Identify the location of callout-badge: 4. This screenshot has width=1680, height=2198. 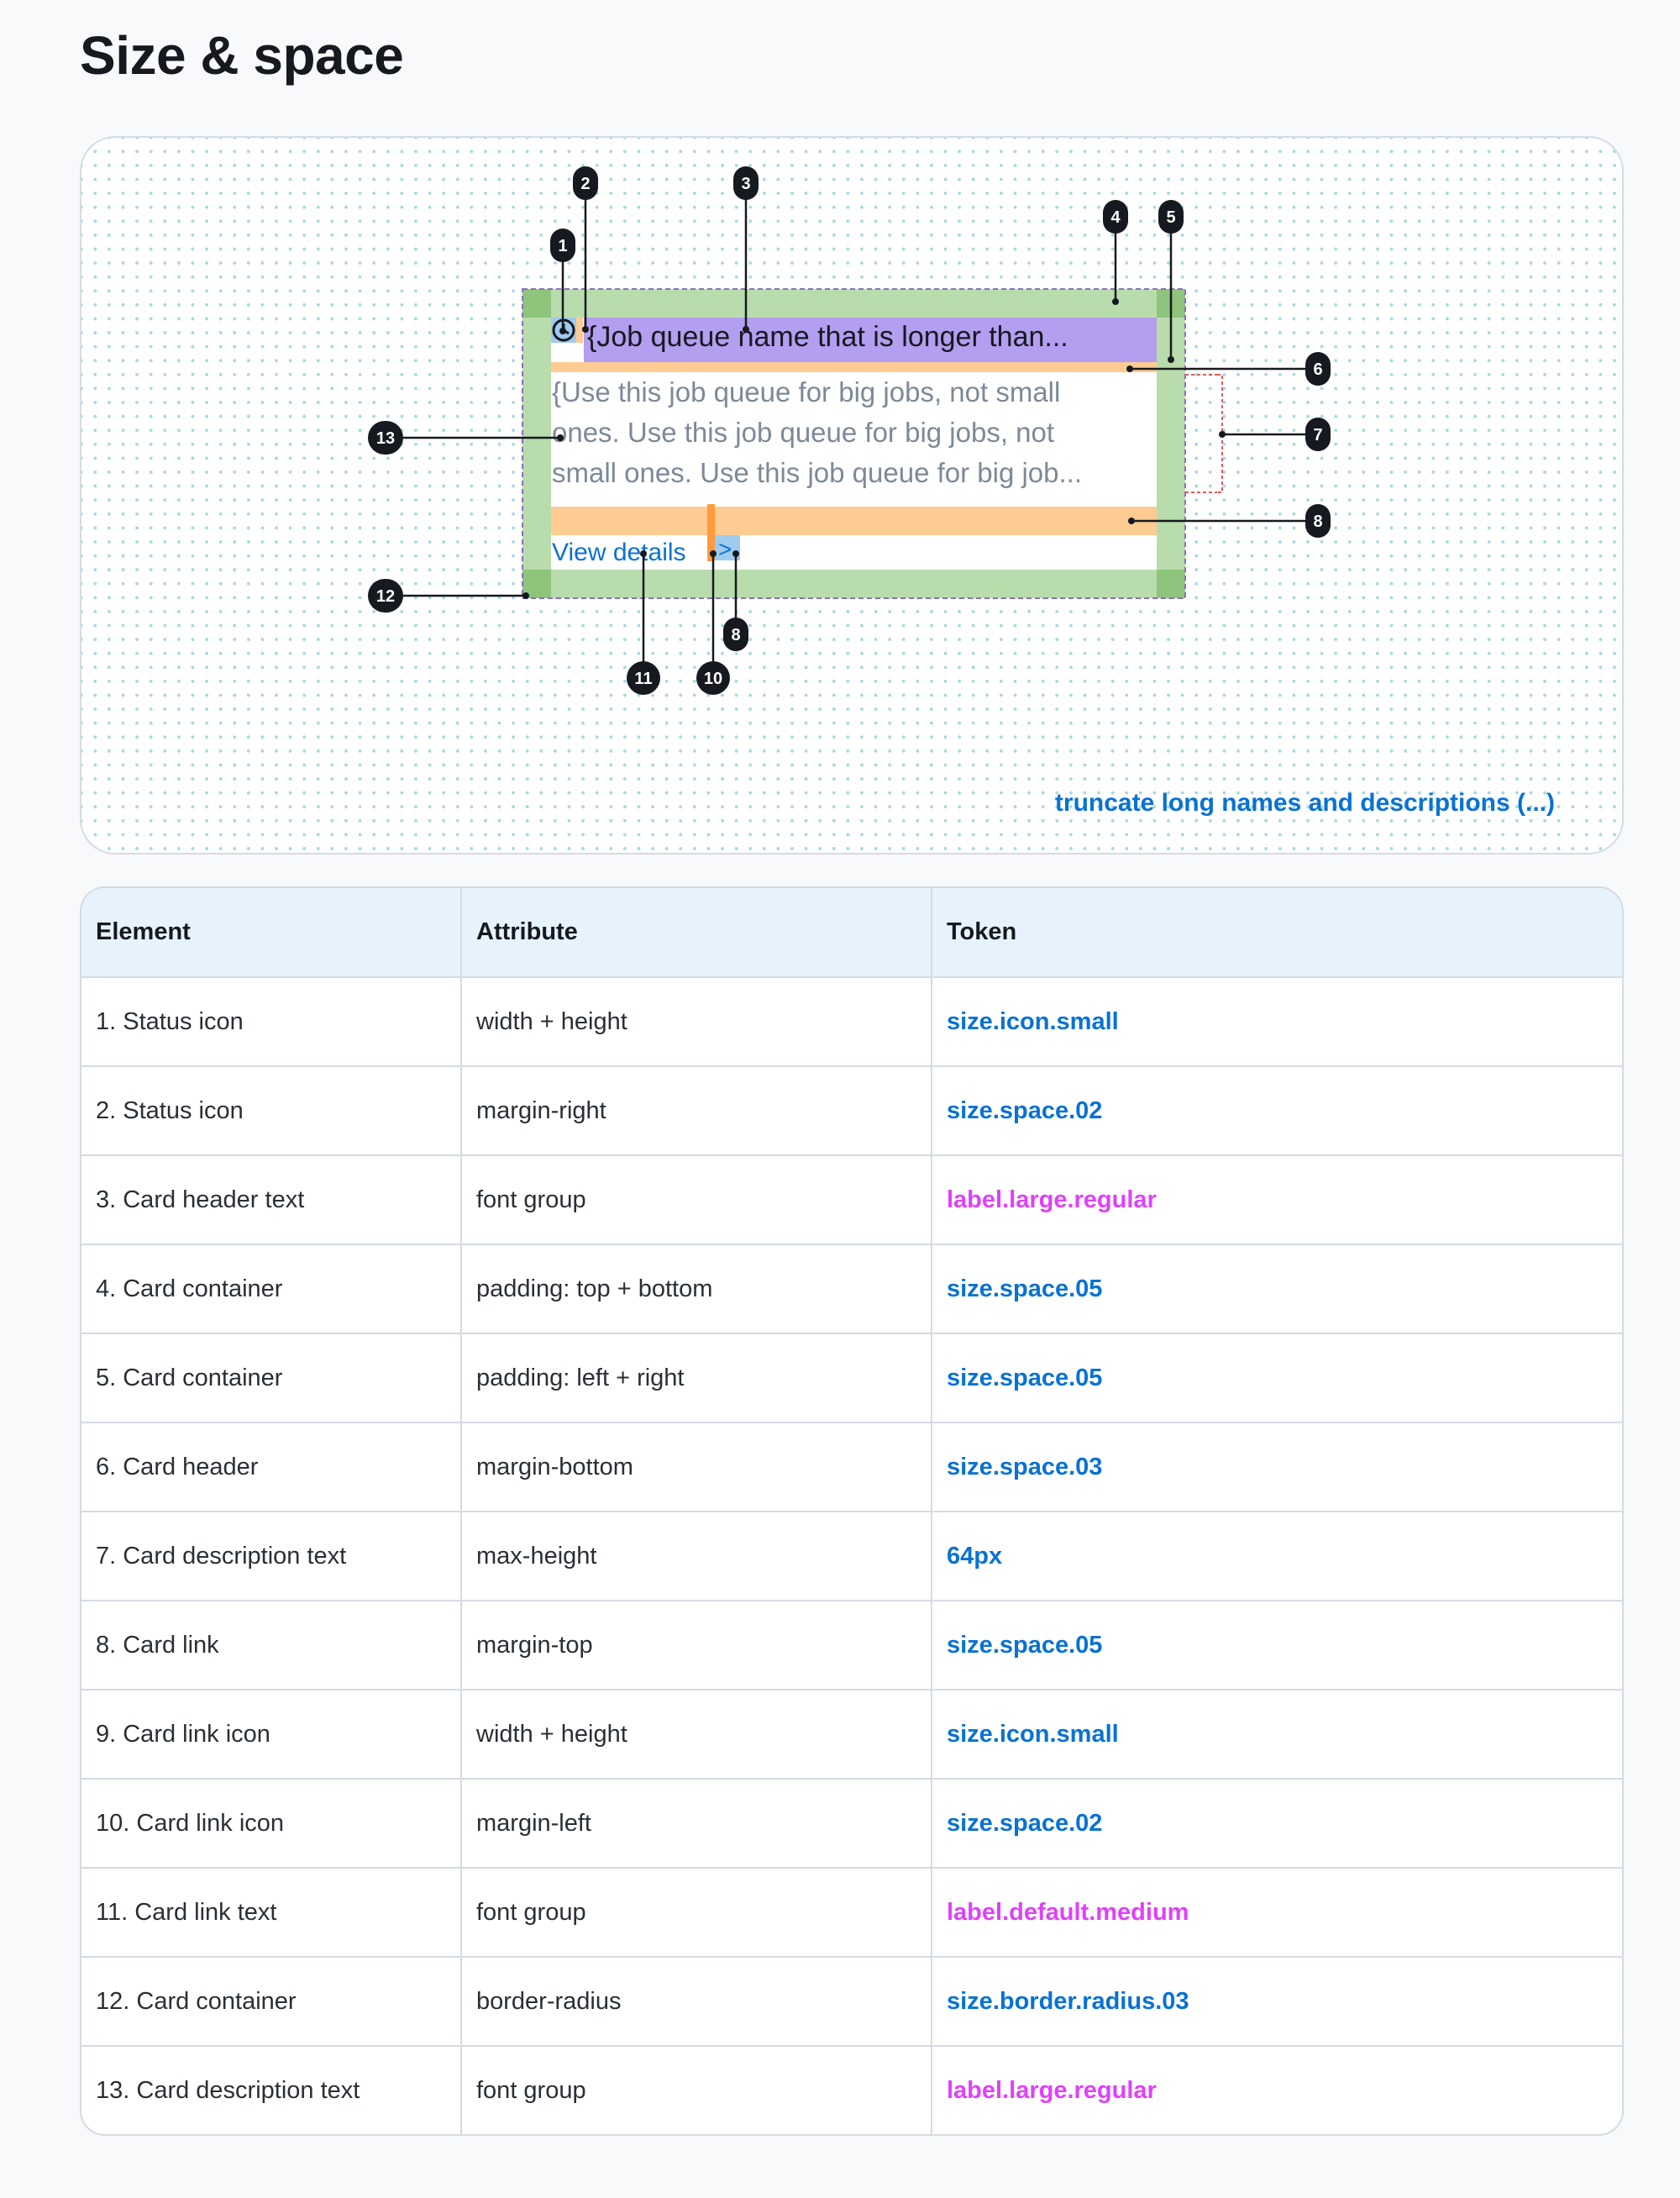
(1115, 217).